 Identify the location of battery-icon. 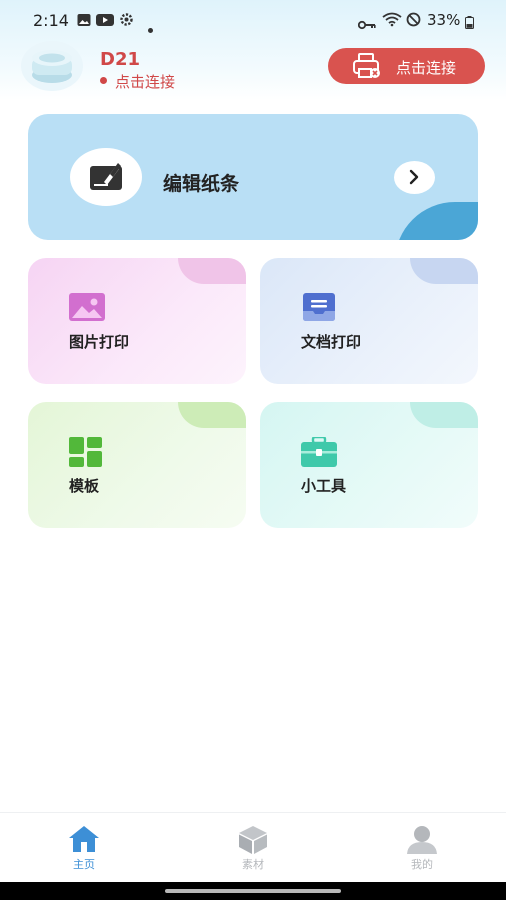
(469, 23).